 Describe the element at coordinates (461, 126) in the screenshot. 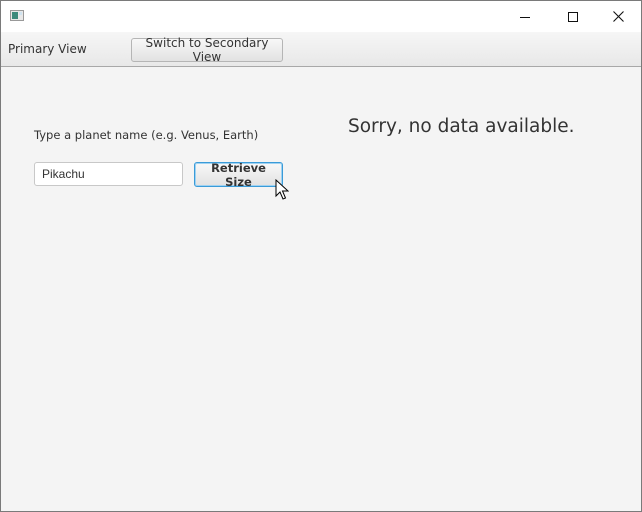

I see `result-message: Sorry, no data available.` at that location.